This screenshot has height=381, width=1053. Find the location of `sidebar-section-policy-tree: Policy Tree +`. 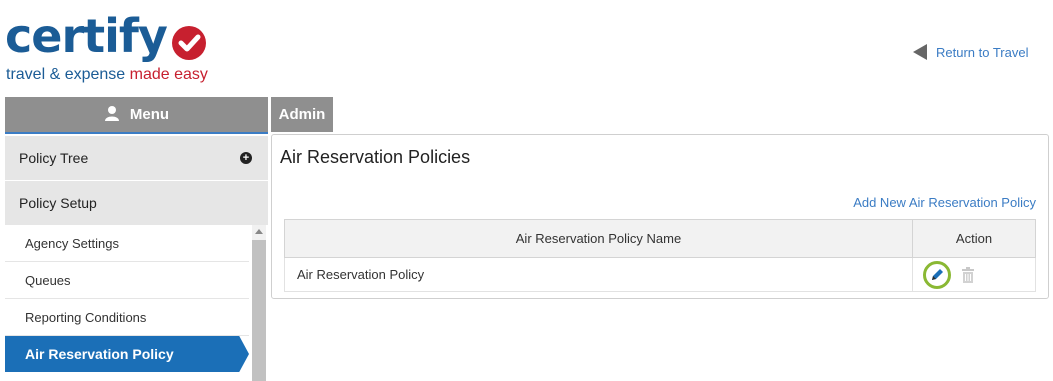

sidebar-section-policy-tree: Policy Tree + is located at coordinates (136, 158).